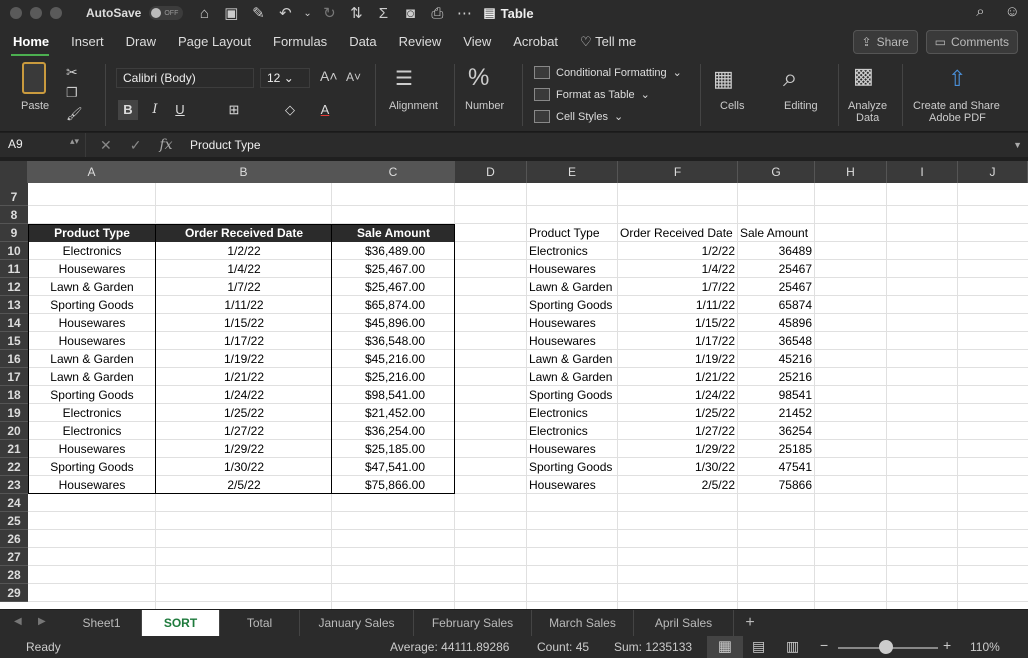 The image size is (1028, 658). What do you see at coordinates (678, 431) in the screenshot?
I see `plain-cell: 1/27/22` at bounding box center [678, 431].